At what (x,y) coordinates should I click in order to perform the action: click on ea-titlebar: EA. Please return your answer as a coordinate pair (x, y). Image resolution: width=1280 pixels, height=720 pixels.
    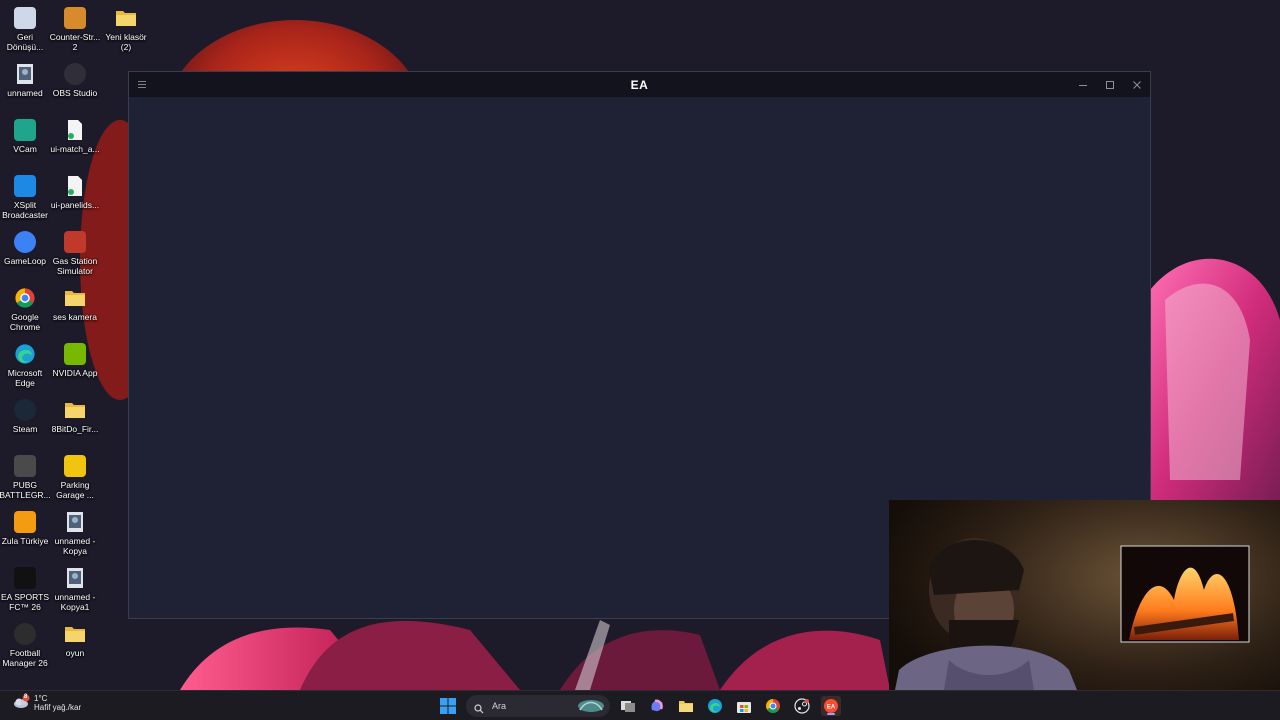
    Looking at the image, I should click on (639, 84).